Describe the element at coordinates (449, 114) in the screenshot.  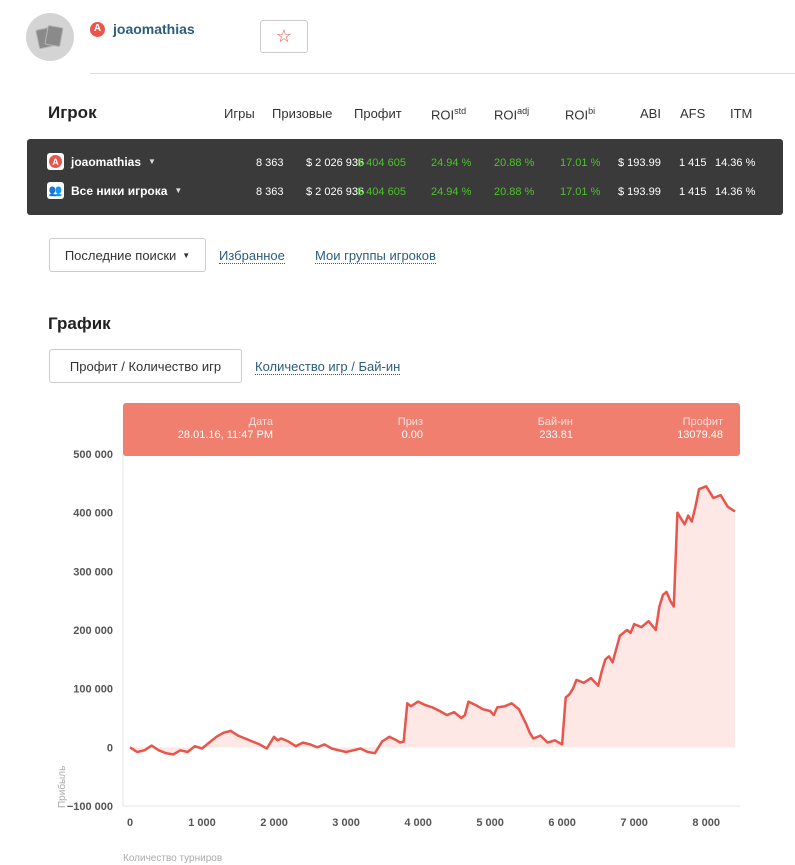
I see `col-roi-std: ROIstd` at that location.